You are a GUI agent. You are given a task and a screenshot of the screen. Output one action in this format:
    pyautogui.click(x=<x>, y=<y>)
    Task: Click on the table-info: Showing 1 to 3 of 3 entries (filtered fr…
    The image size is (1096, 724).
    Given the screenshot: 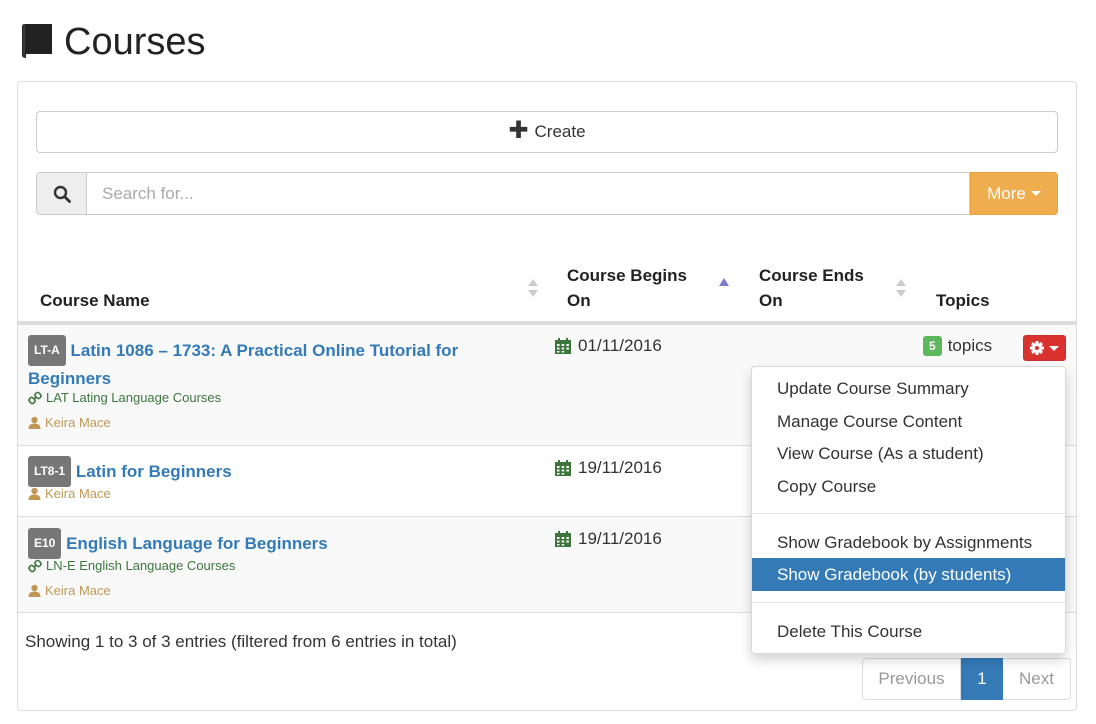 What is the action you would take?
    pyautogui.click(x=241, y=641)
    